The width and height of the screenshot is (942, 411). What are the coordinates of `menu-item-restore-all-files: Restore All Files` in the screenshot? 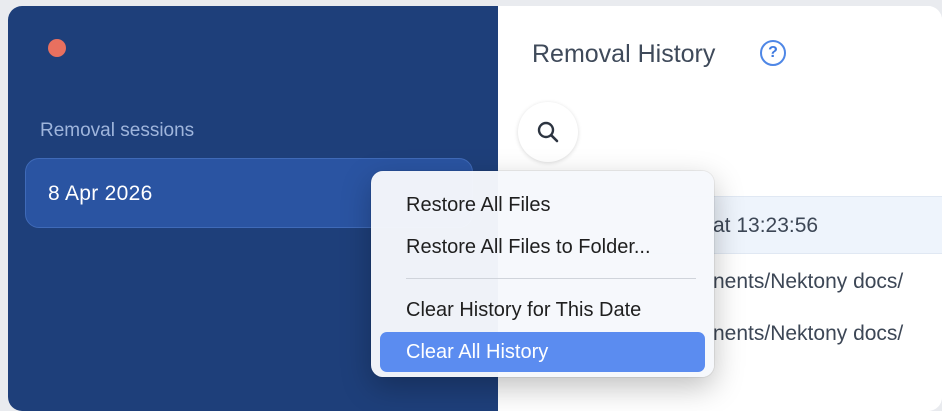 It's located at (542, 205).